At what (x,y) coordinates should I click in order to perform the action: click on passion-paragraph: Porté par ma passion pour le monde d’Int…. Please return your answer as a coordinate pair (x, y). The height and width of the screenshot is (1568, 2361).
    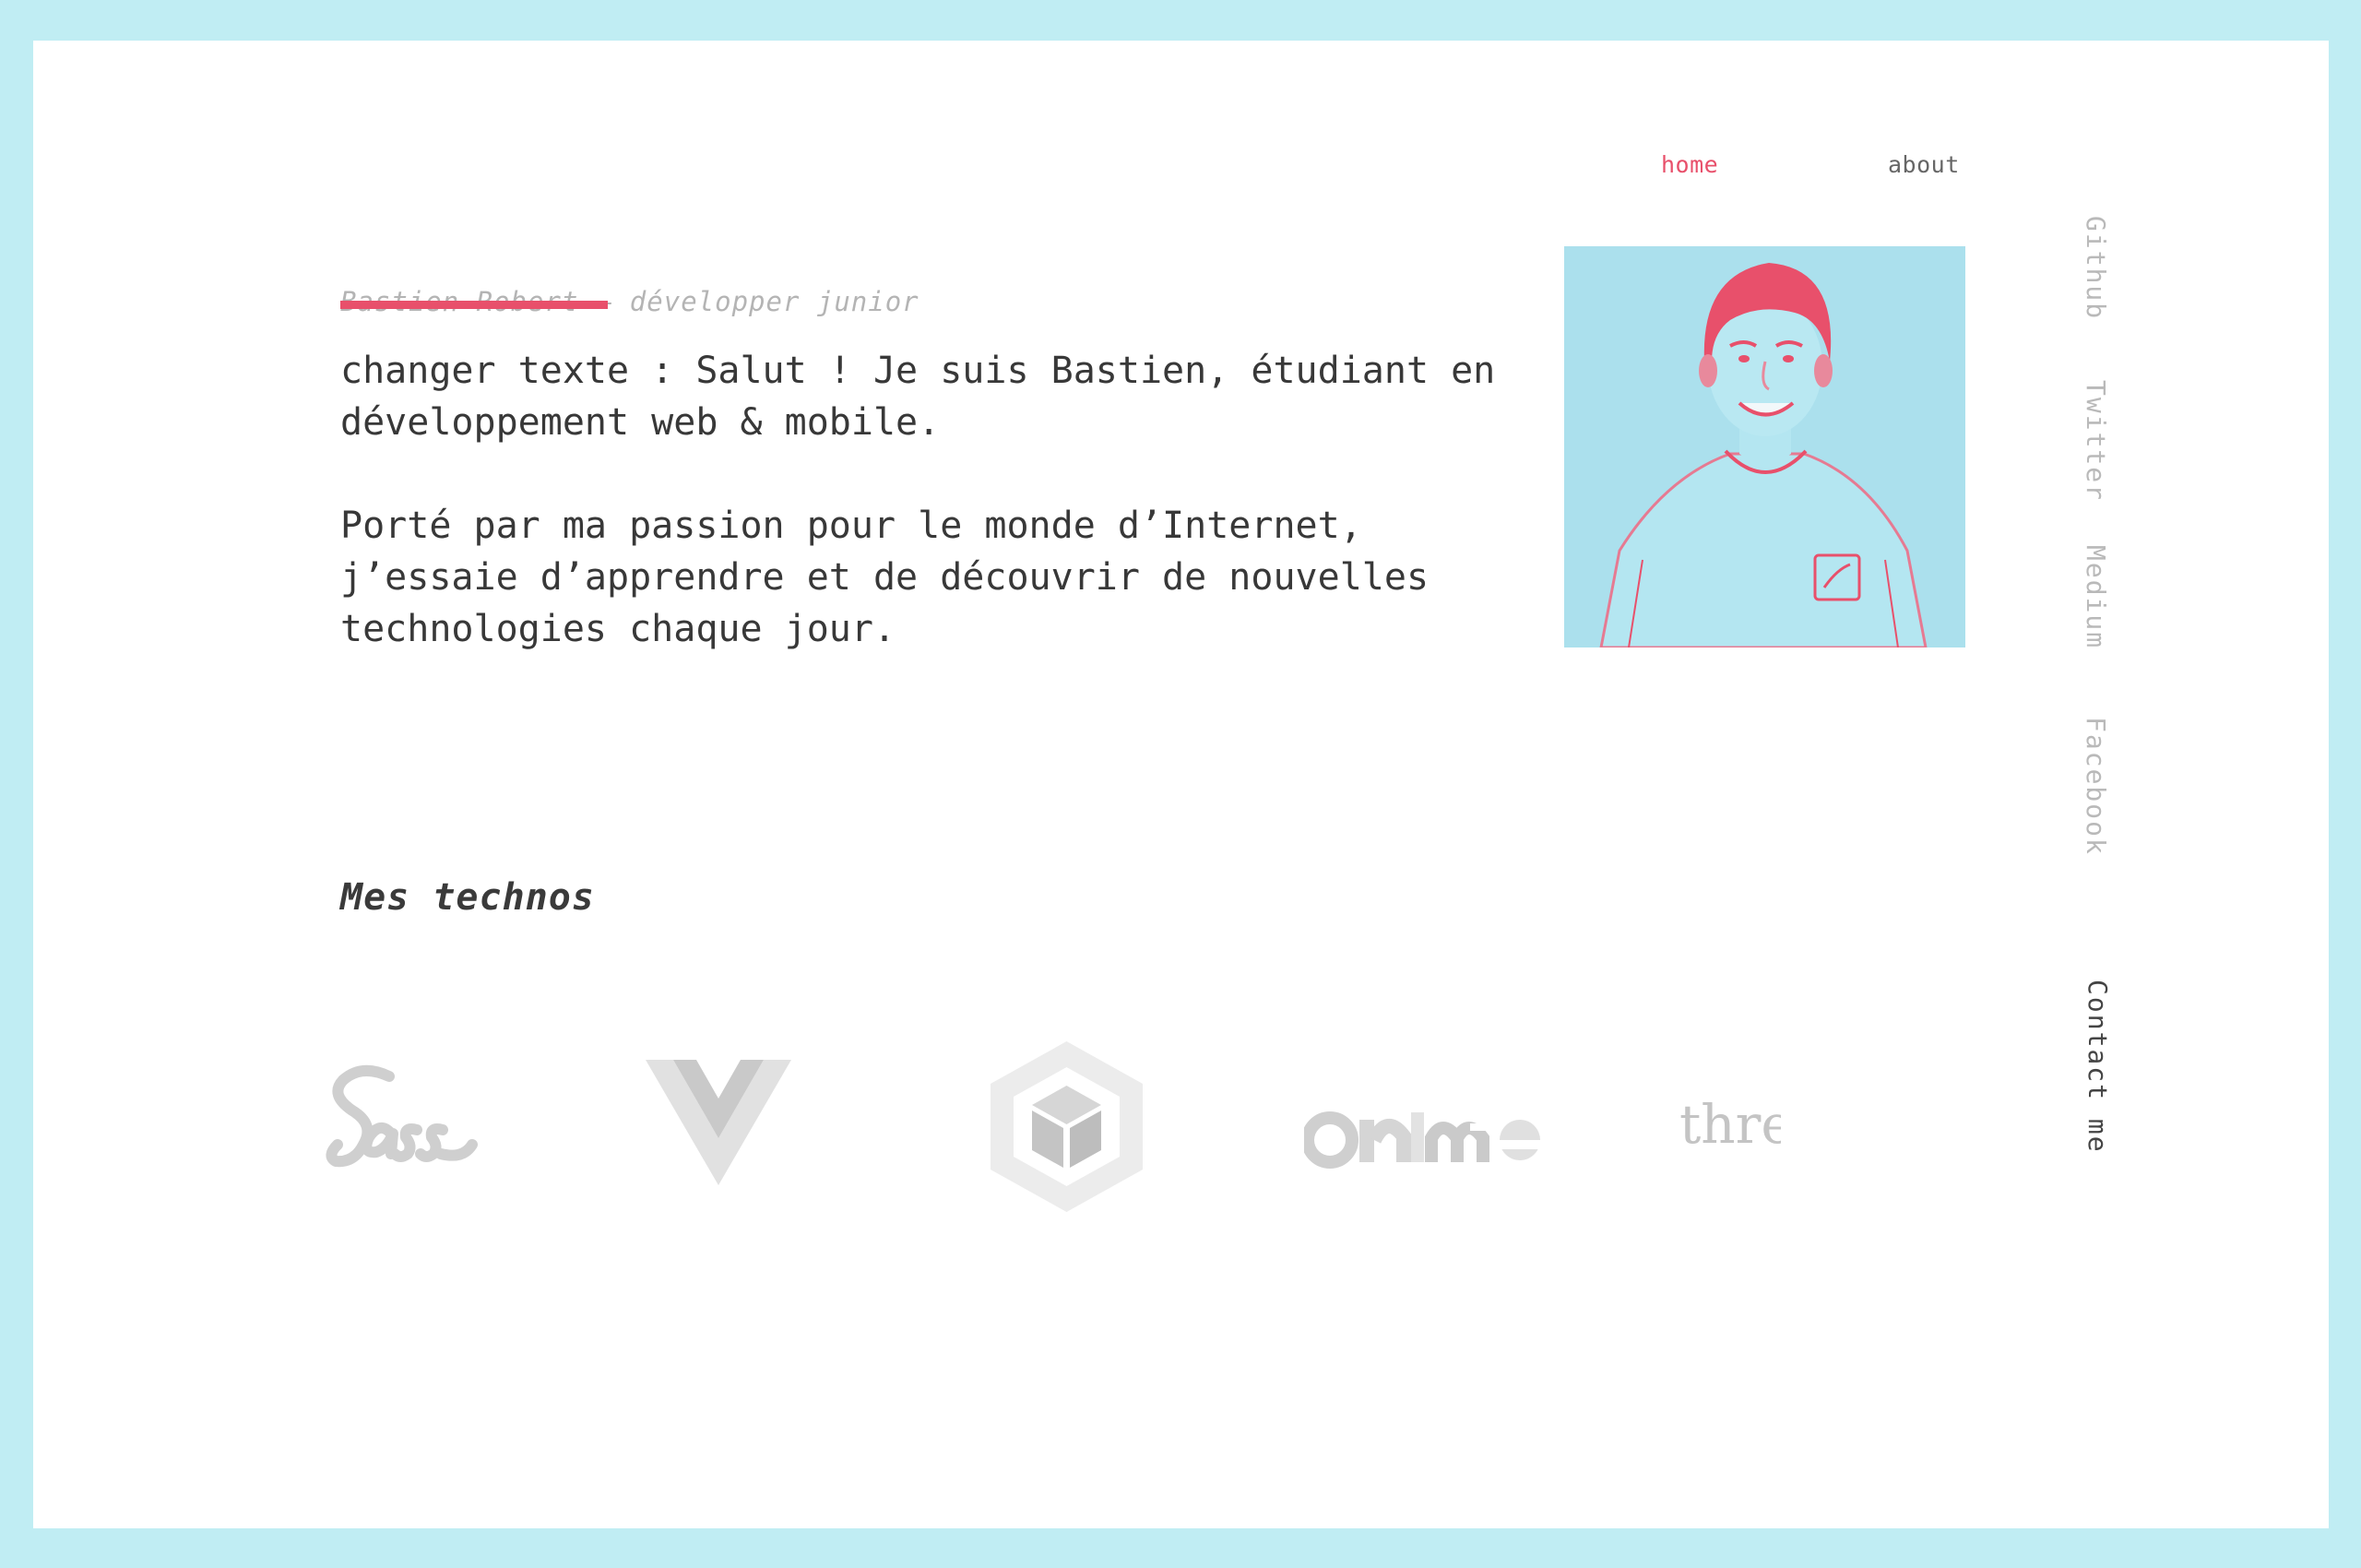
    Looking at the image, I should click on (885, 577).